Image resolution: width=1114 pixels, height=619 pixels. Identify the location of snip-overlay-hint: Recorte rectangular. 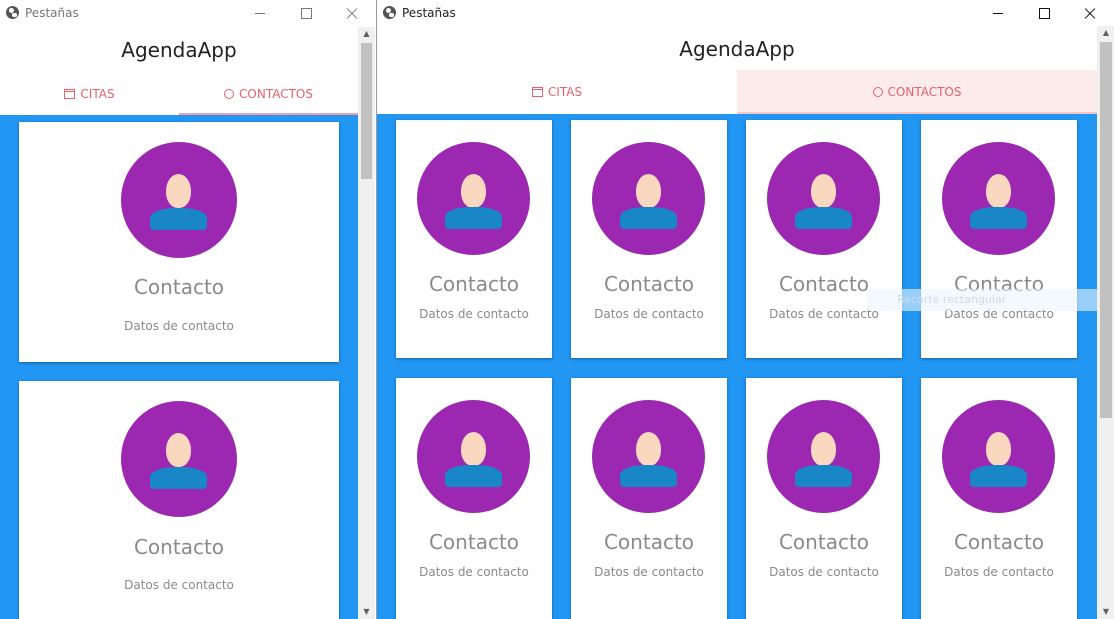
(982, 300).